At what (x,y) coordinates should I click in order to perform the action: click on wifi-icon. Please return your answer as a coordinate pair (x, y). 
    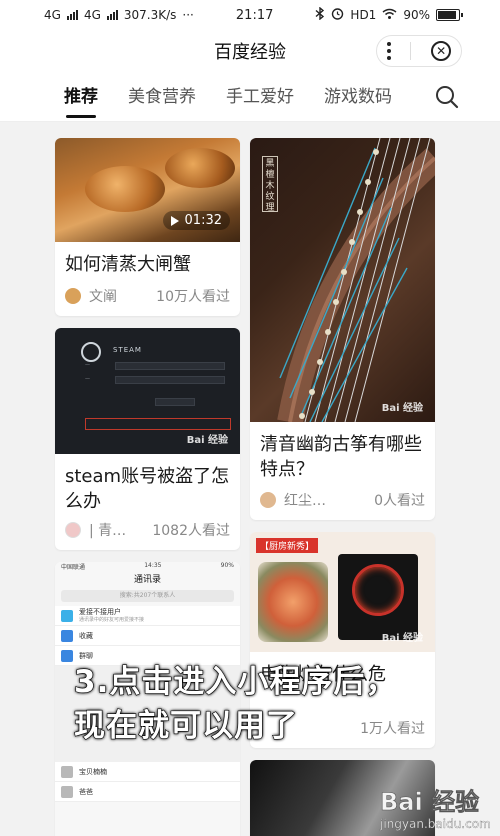
    Looking at the image, I should click on (389, 15).